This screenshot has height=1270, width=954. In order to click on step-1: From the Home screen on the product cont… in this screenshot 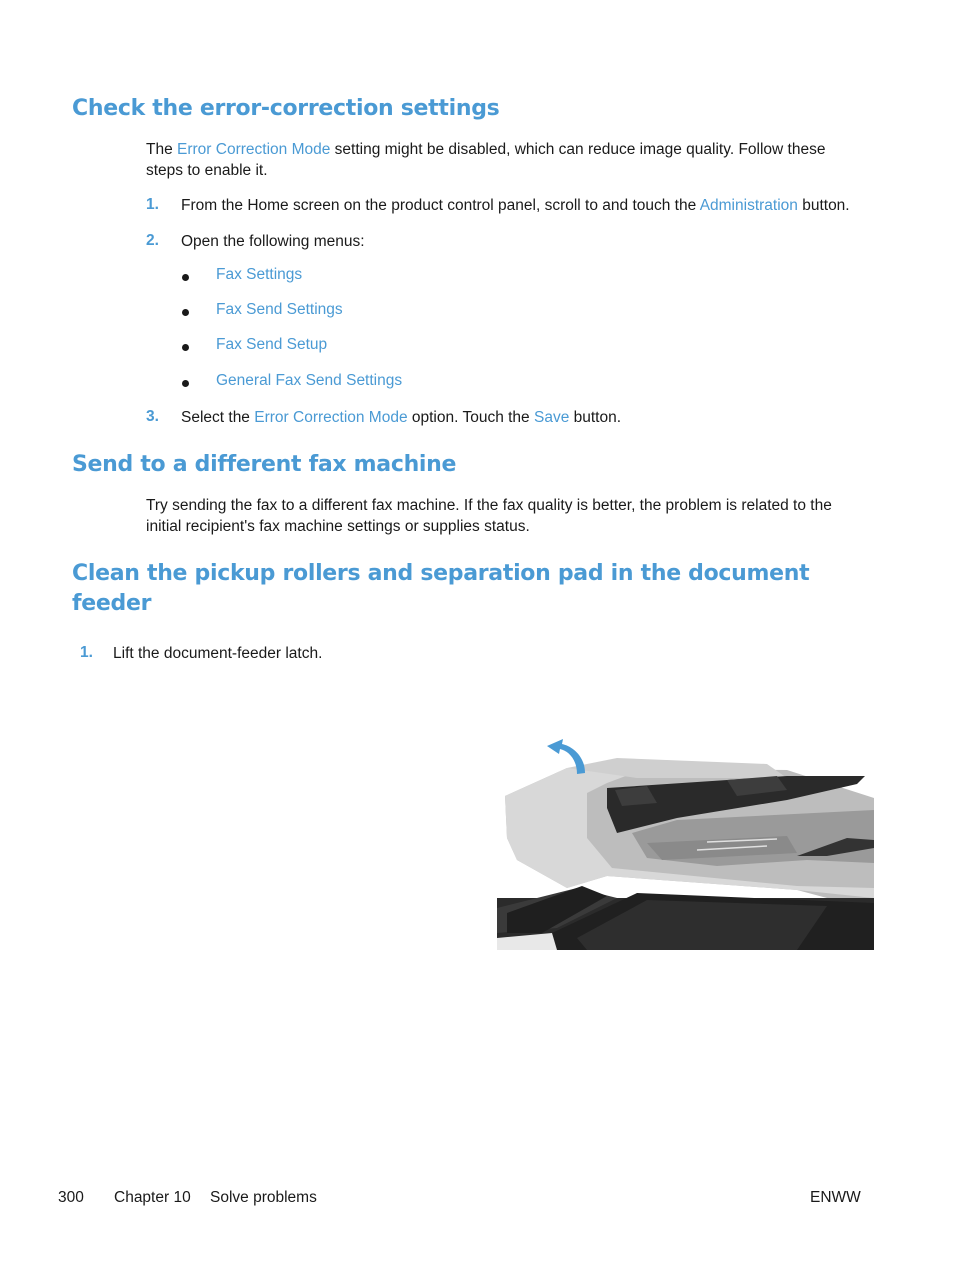, I will do `click(515, 205)`.